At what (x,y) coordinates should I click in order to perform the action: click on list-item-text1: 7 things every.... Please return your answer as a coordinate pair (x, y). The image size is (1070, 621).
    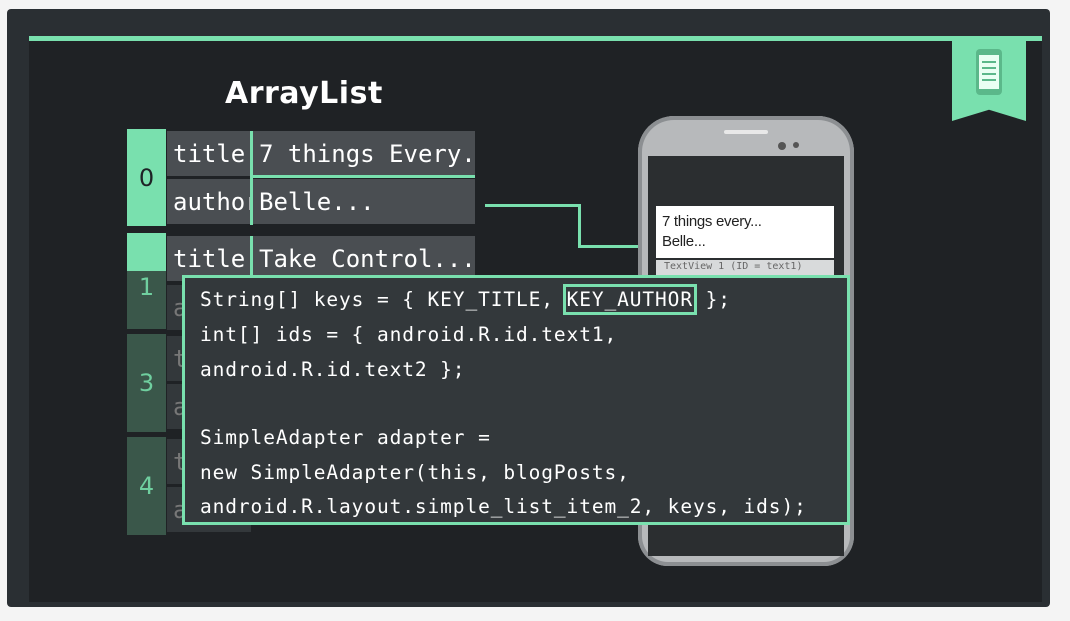
    Looking at the image, I should click on (712, 221).